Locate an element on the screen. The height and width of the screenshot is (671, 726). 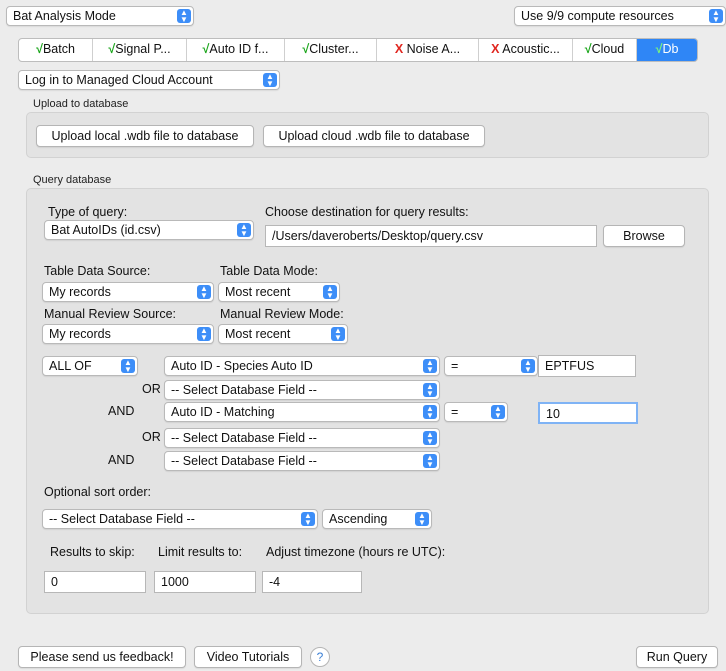
tab-cloud: √Cloud is located at coordinates (605, 50).